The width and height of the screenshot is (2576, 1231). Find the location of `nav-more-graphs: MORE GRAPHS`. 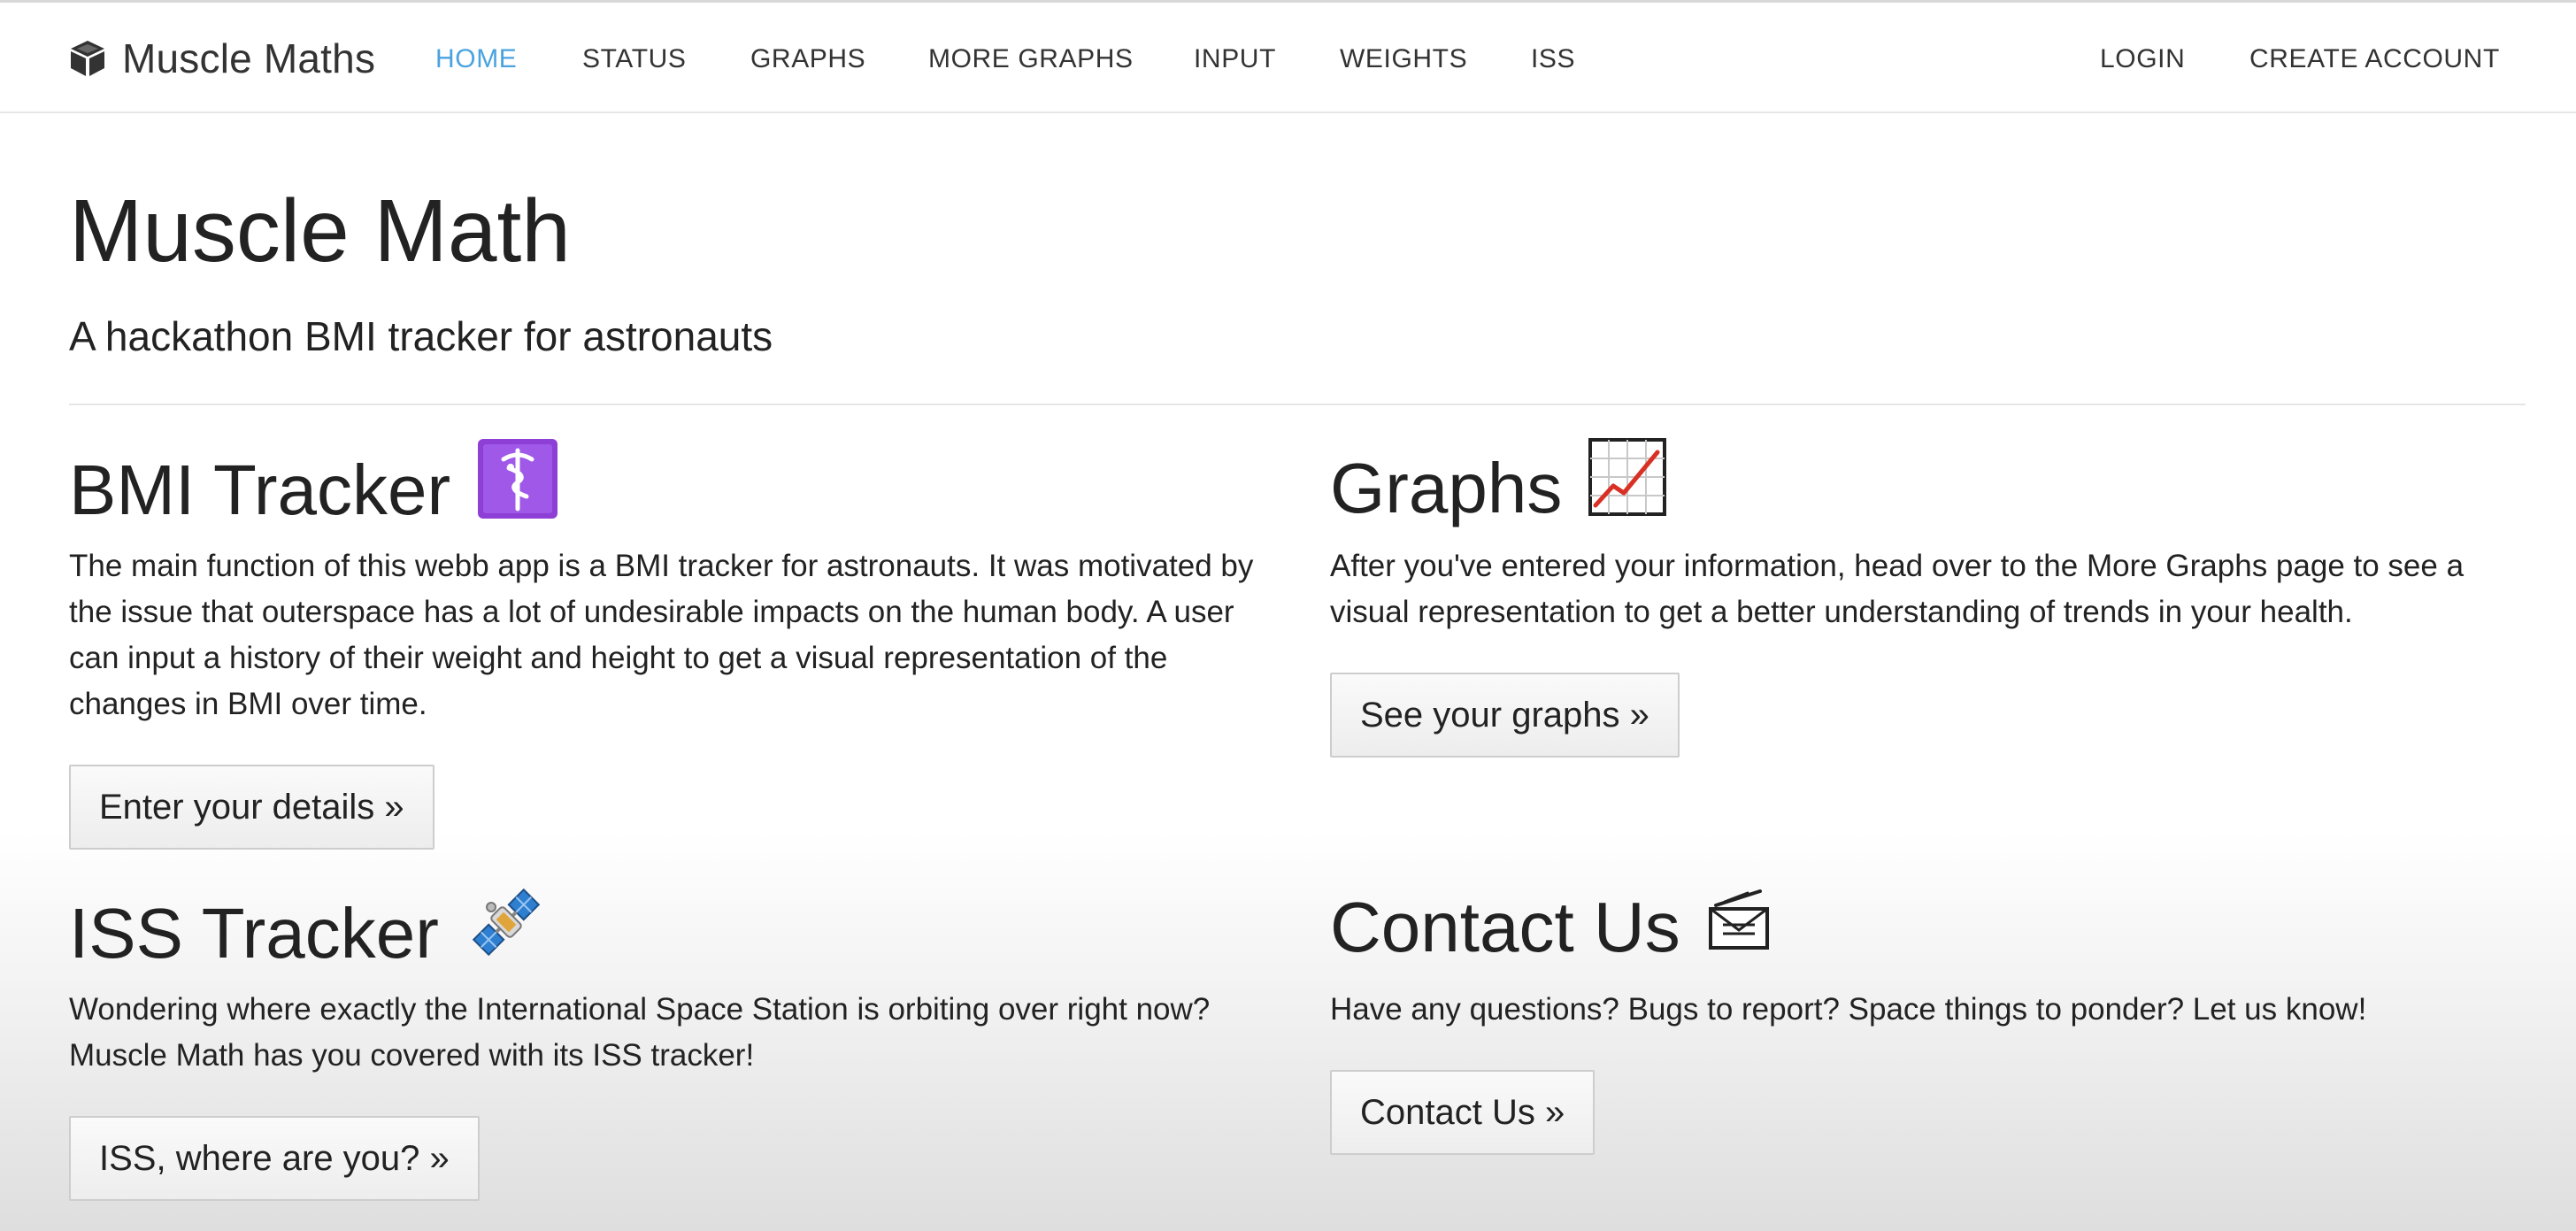

nav-more-graphs: MORE GRAPHS is located at coordinates (1031, 59).